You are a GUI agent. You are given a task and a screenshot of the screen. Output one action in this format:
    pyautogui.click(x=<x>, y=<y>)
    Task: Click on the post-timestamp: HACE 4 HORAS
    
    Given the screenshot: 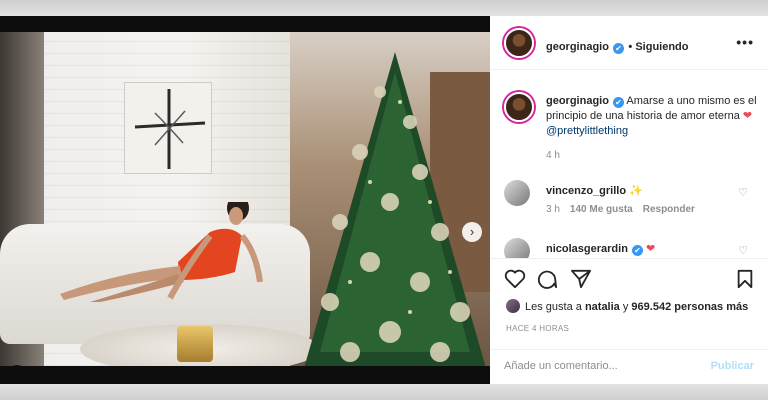 What is the action you would take?
    pyautogui.click(x=538, y=328)
    